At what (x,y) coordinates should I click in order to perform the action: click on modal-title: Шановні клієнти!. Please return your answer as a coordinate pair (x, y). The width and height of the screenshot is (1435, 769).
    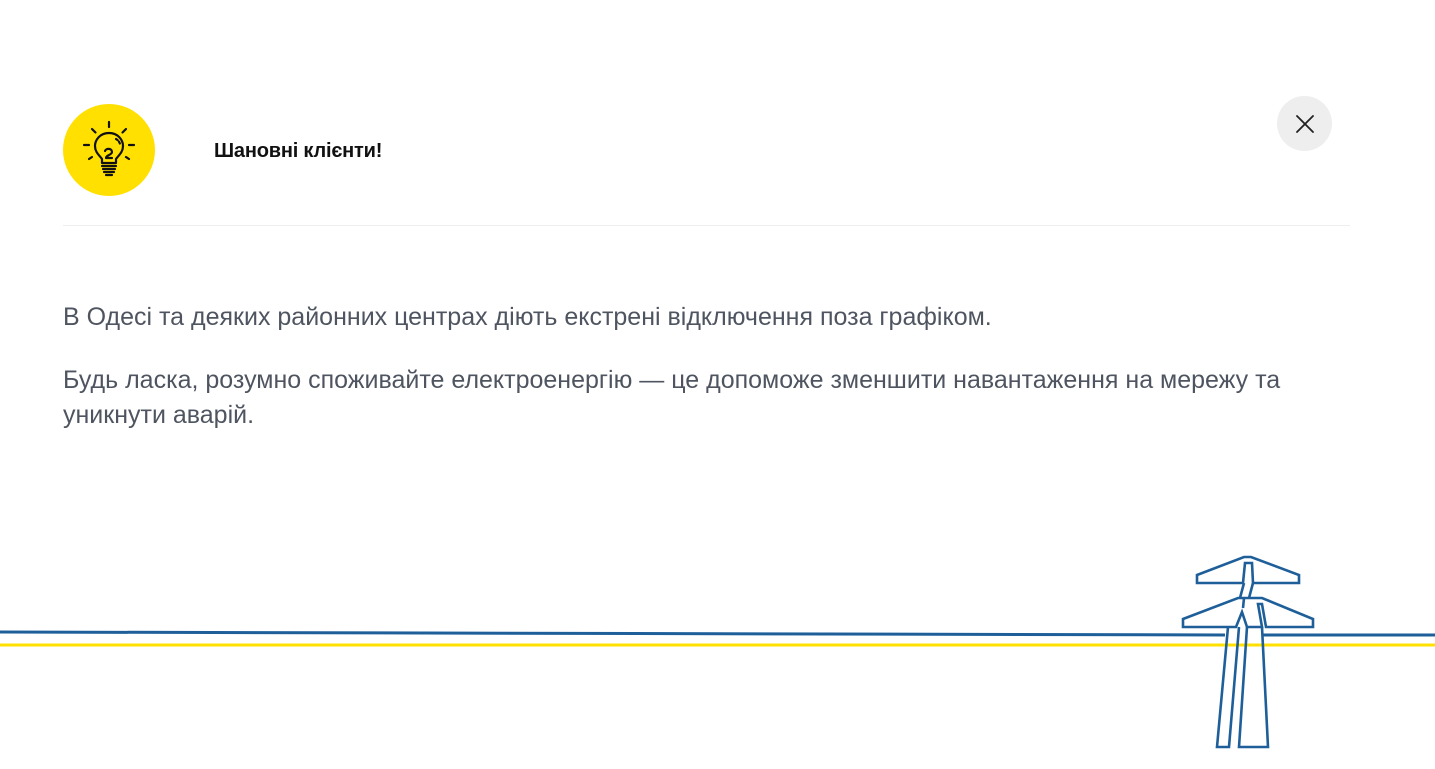
    Looking at the image, I should click on (298, 151).